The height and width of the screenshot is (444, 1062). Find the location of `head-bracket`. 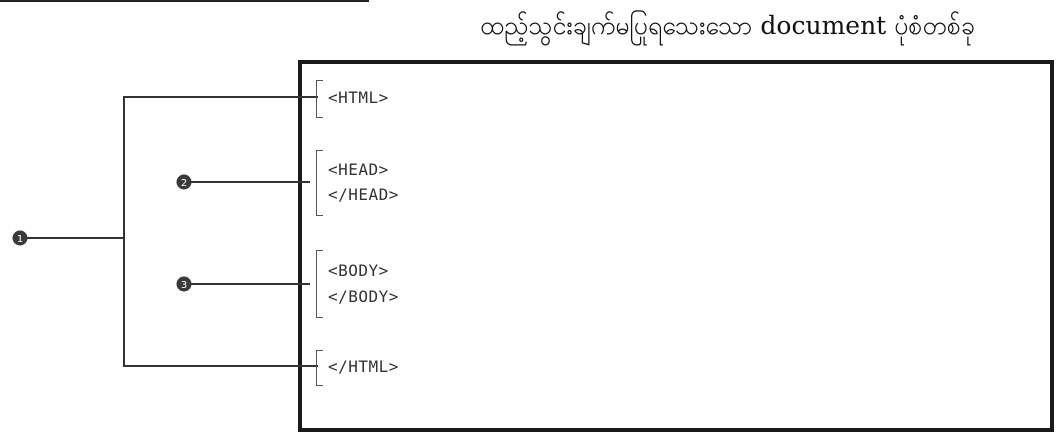

head-bracket is located at coordinates (319, 183).